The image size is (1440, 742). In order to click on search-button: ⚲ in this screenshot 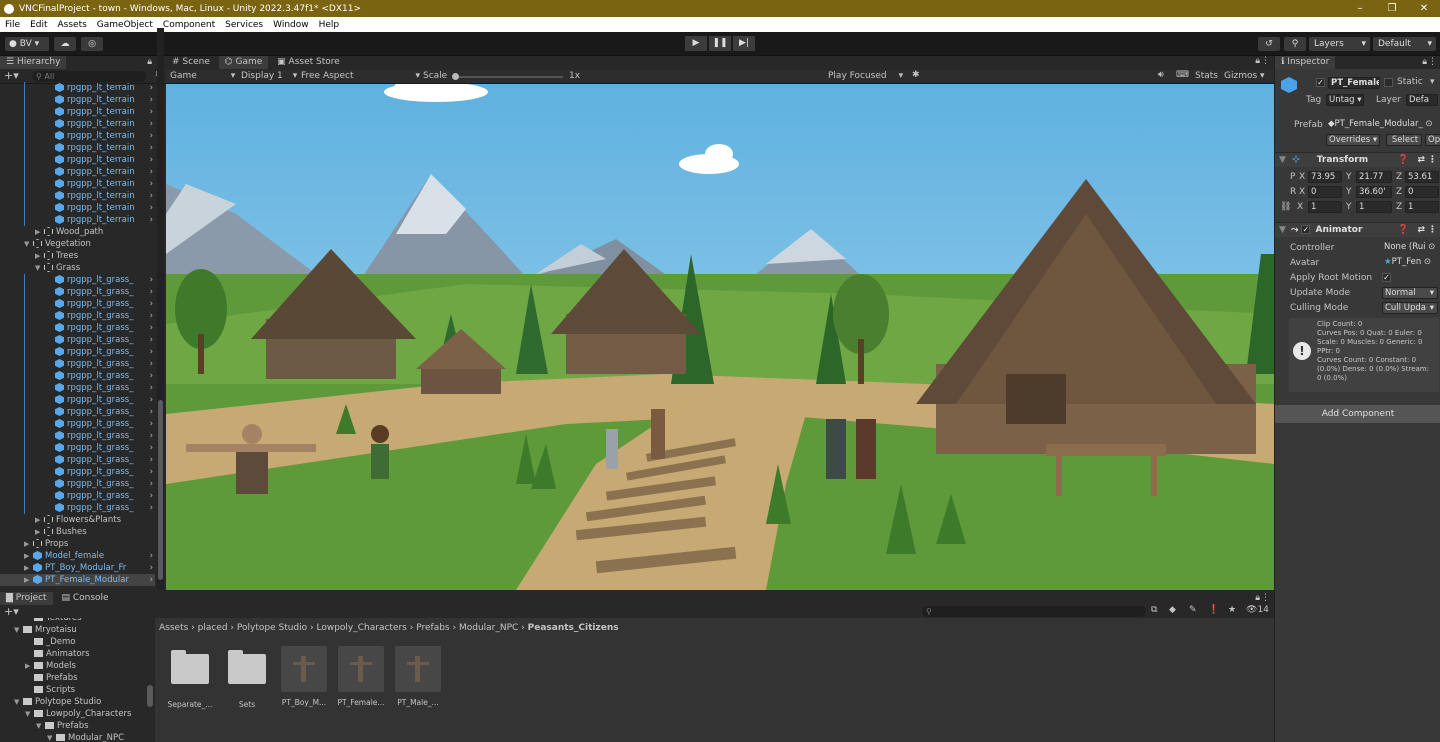, I will do `click(1295, 44)`.